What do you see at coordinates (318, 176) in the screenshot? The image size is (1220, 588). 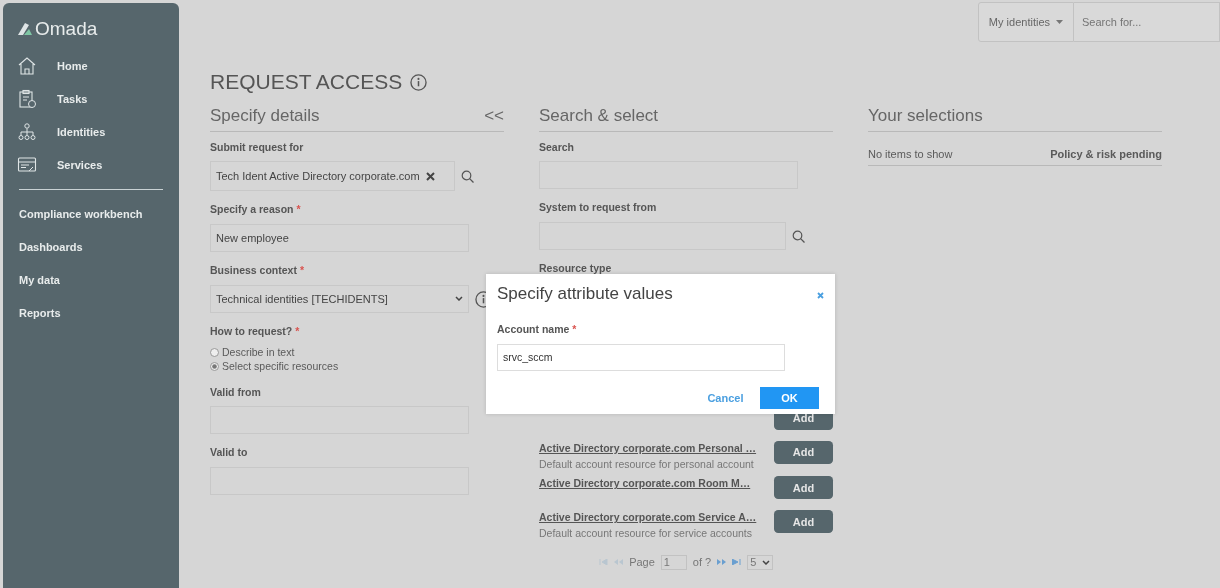 I see `selected-identity: Tech Ident Active Directory corporate.com` at bounding box center [318, 176].